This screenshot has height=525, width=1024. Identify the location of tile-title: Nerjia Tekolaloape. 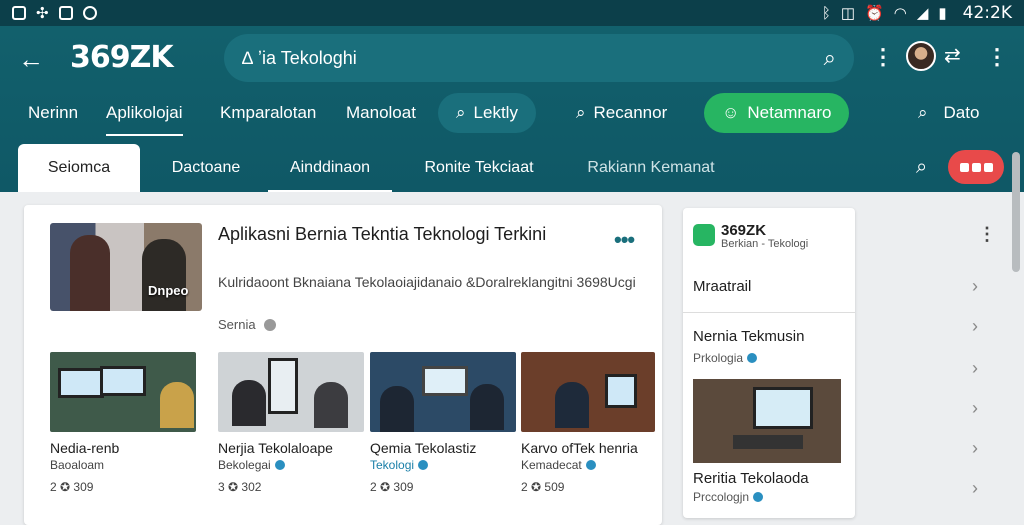
(275, 448).